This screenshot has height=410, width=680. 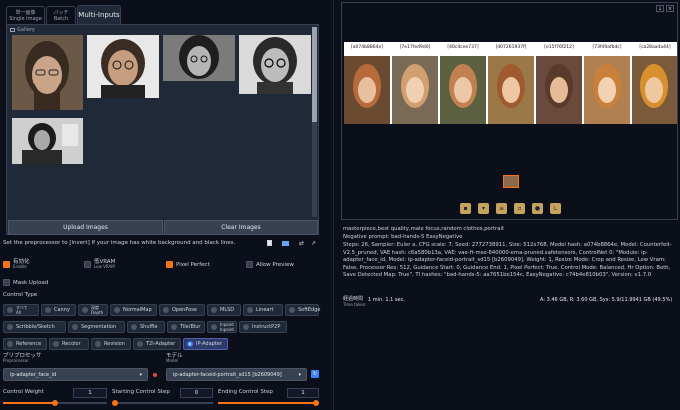 What do you see at coordinates (386, 300) in the screenshot?
I see `time-taken-value: 1 min. 1.1 sec.` at bounding box center [386, 300].